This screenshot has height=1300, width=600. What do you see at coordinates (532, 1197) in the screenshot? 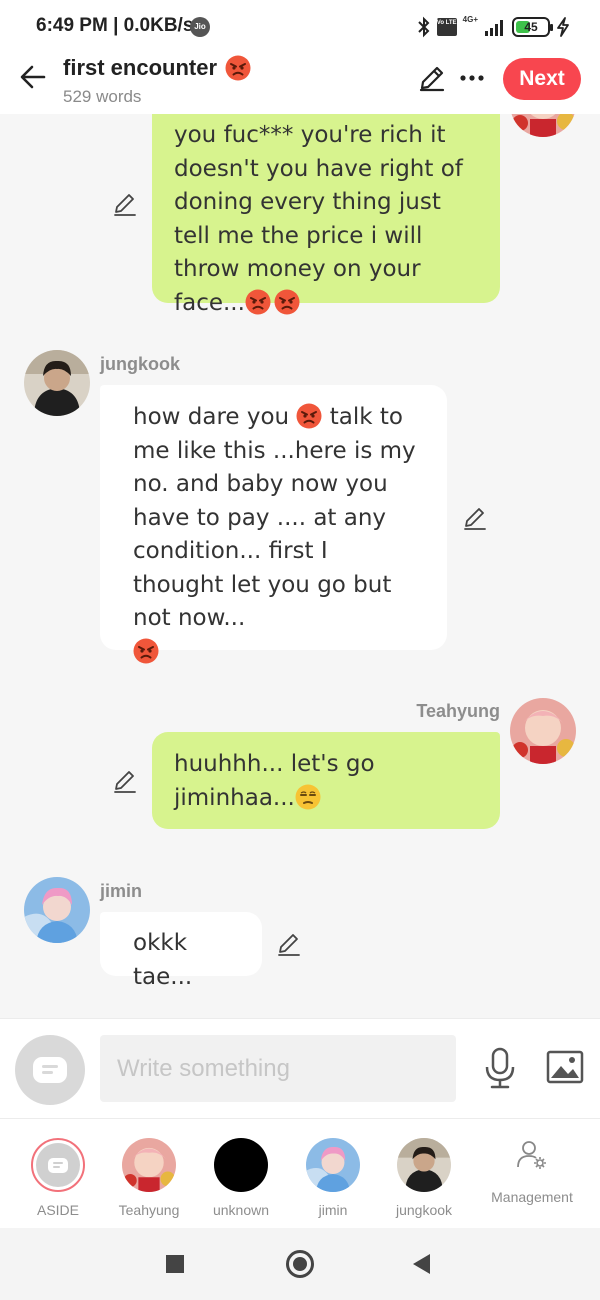
I see `character-label: Management` at bounding box center [532, 1197].